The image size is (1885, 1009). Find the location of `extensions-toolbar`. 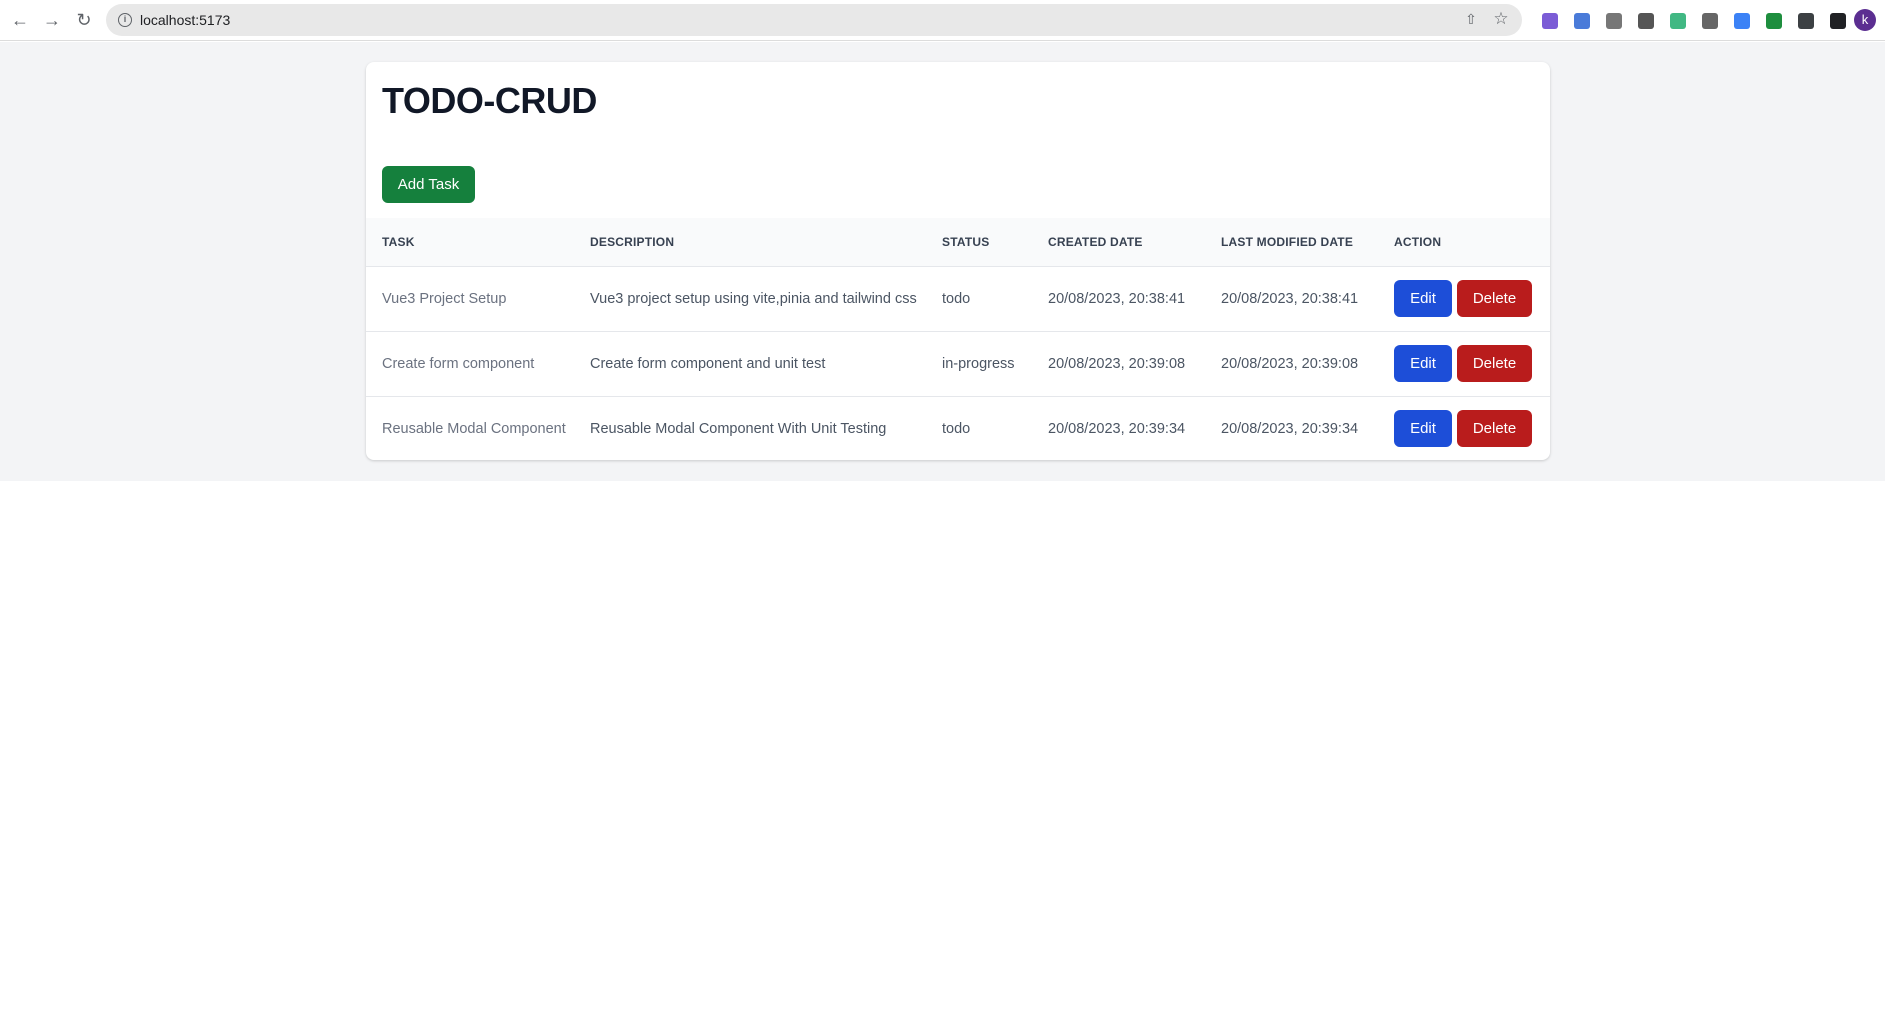

extensions-toolbar is located at coordinates (1694, 21).